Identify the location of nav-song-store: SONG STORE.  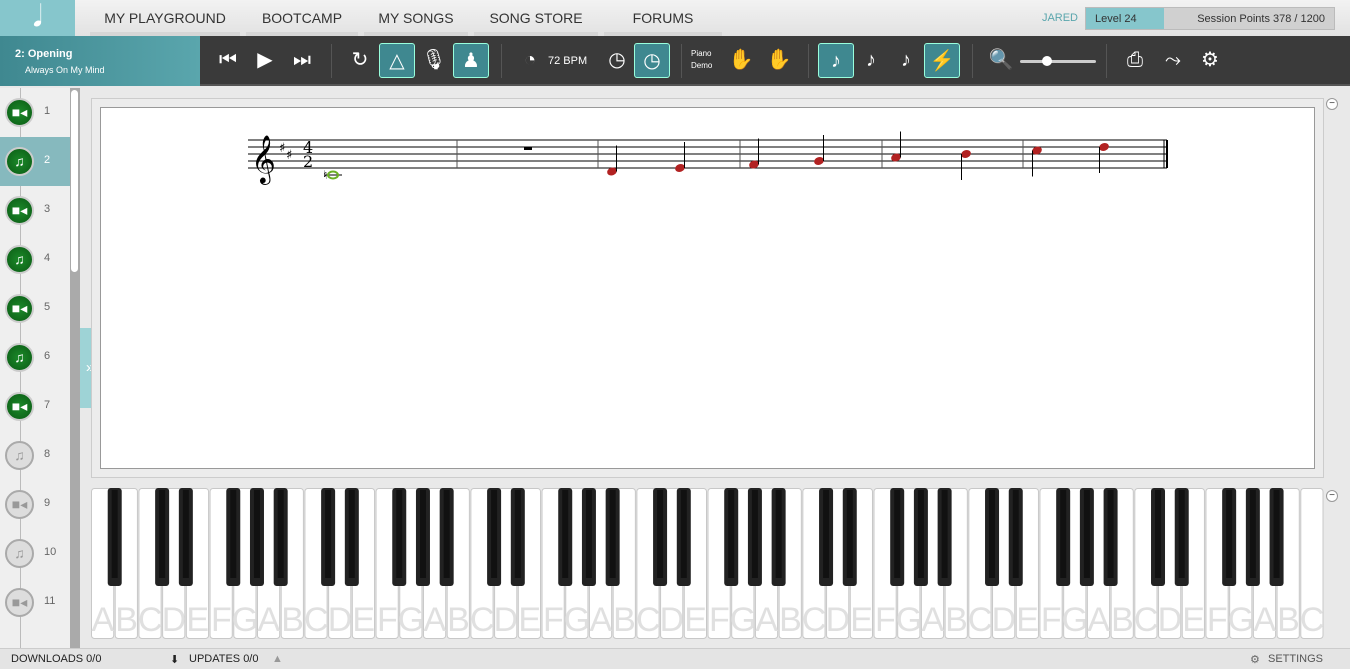
(536, 18).